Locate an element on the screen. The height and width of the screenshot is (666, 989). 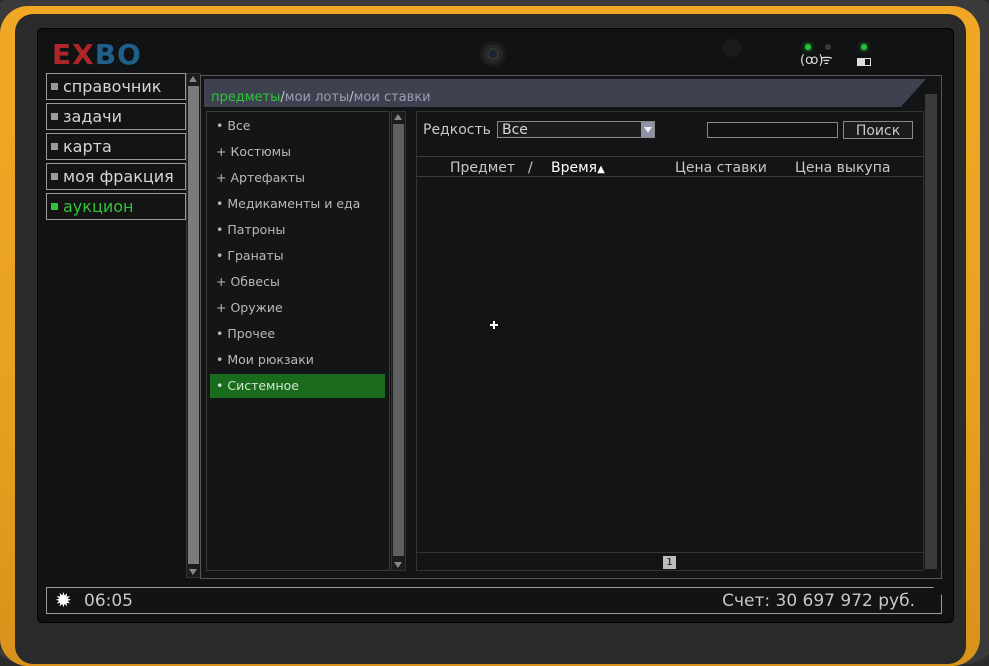
rarity-label: Редкость is located at coordinates (457, 130).